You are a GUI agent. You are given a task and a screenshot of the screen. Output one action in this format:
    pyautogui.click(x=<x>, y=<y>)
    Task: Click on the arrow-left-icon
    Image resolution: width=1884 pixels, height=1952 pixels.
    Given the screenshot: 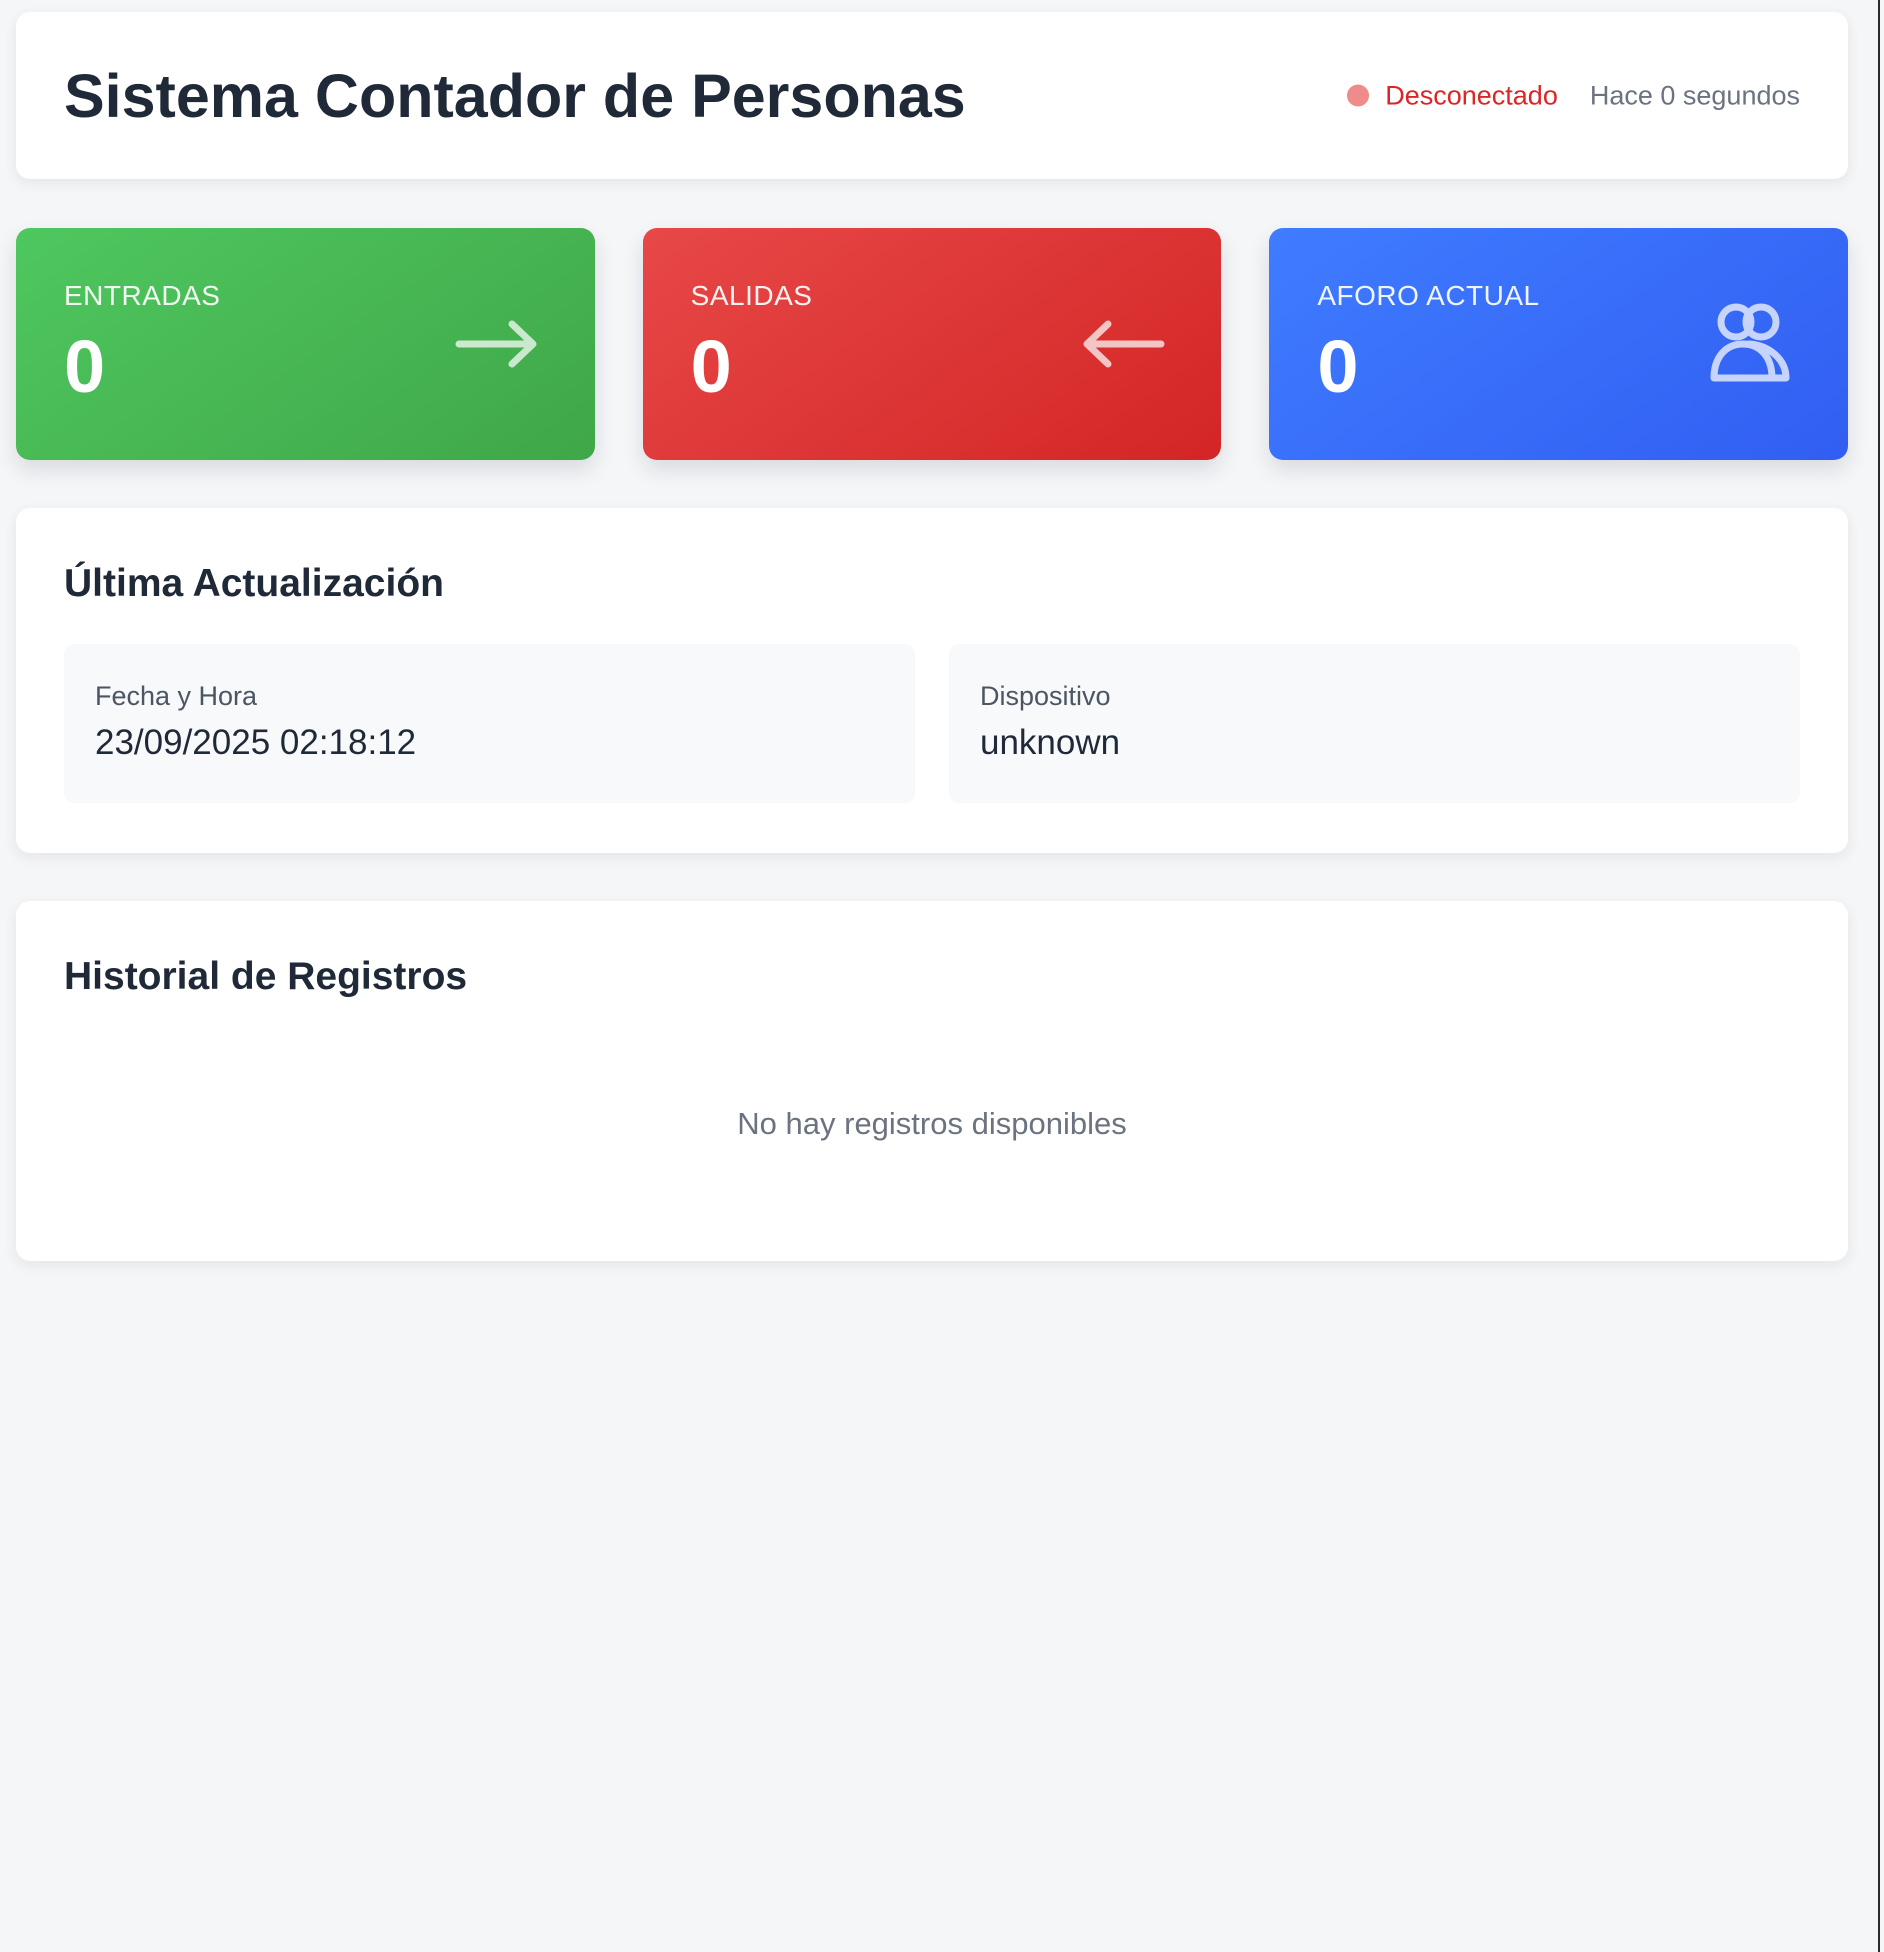 What is the action you would take?
    pyautogui.click(x=1123, y=344)
    